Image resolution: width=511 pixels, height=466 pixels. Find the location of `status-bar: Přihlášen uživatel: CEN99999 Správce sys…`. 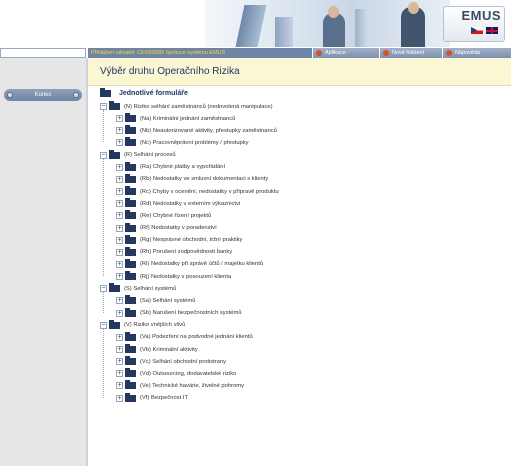

status-bar: Přihlášen uživatel: CEN99999 Správce sys… is located at coordinates (299, 53).